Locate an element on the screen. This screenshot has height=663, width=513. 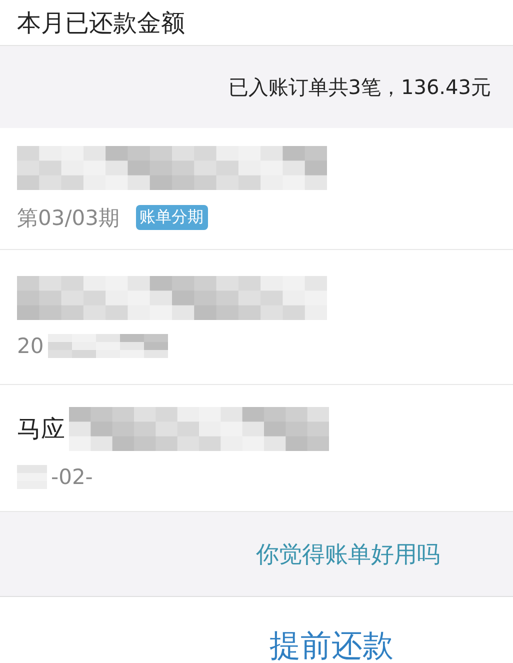
order-date: -02- is located at coordinates (72, 477).